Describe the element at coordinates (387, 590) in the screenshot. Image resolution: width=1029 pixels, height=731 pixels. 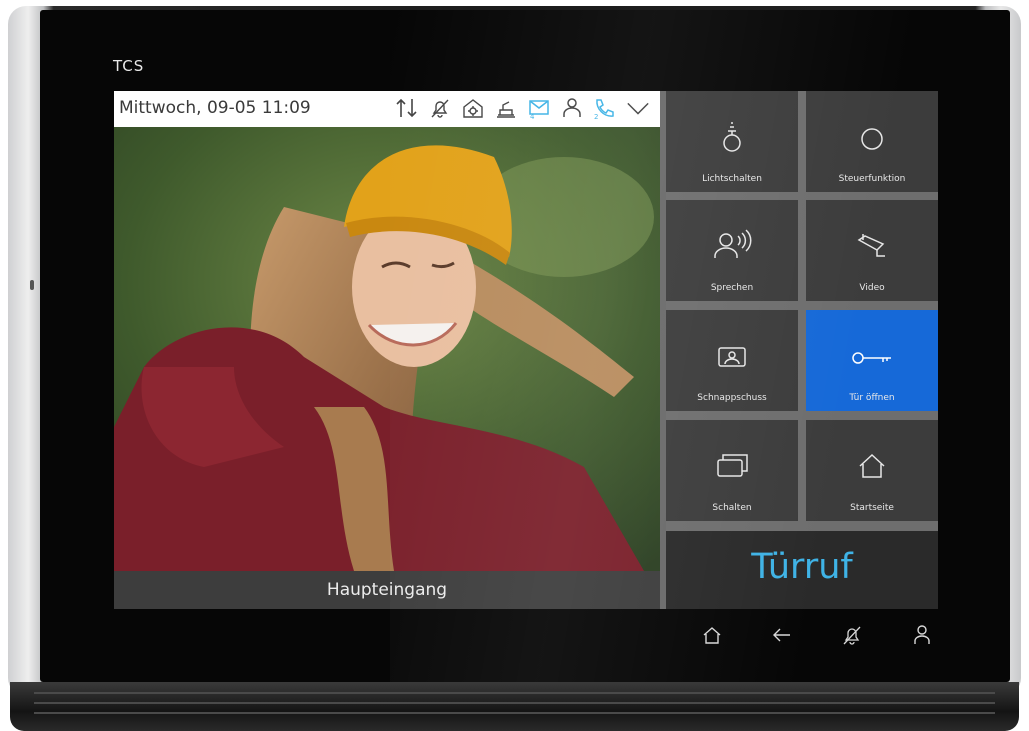
I see `camera-caption: Haupteingang` at that location.